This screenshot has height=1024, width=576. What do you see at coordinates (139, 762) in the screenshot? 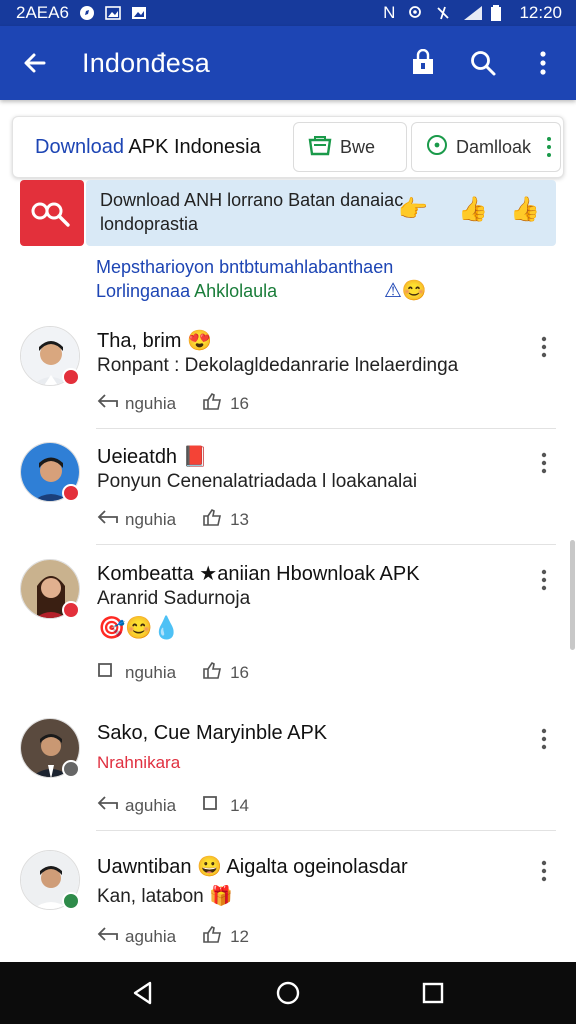
I see `comment-text: Nrahnikara` at bounding box center [139, 762].